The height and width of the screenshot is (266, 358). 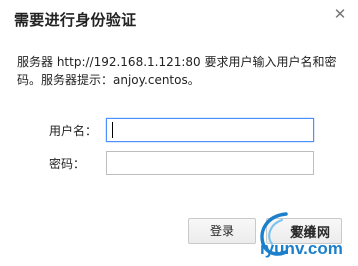 I want to click on login-button: 登录, so click(x=222, y=231).